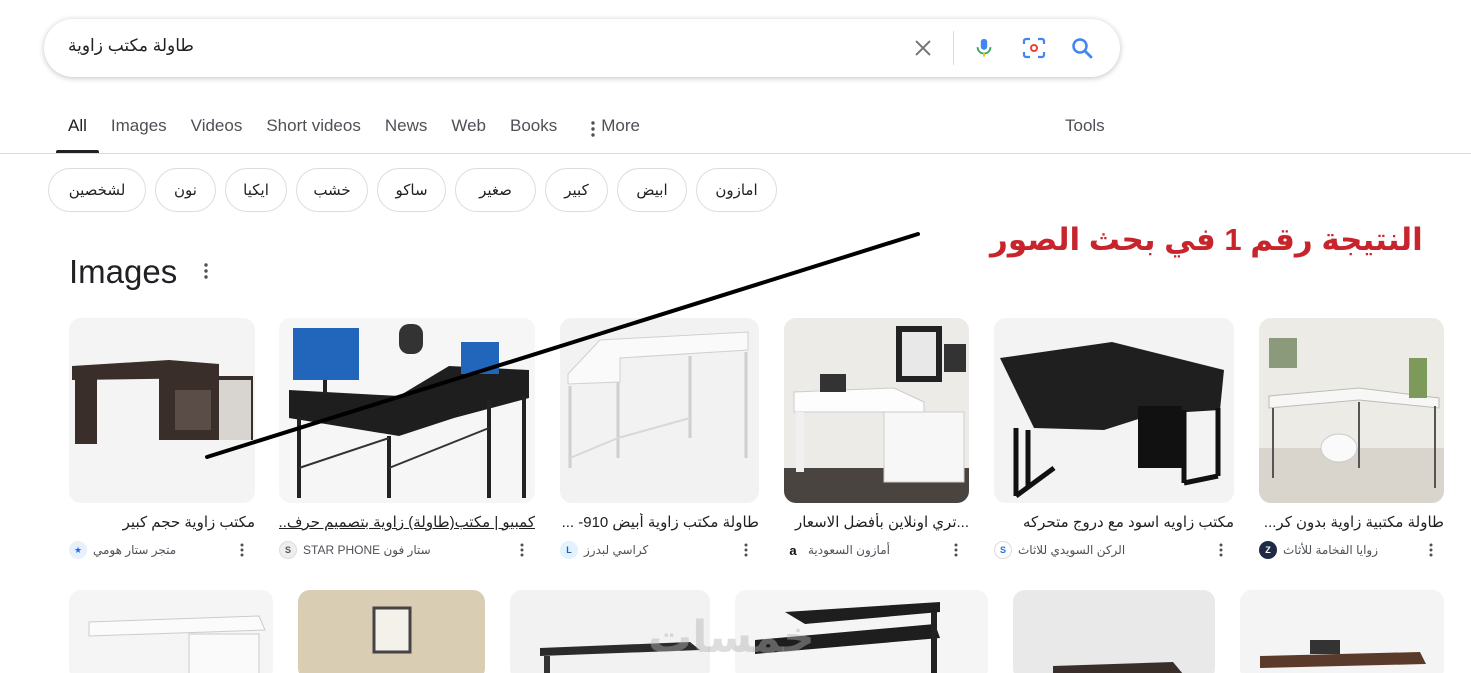  I want to click on lens-icon, so click(1034, 48).